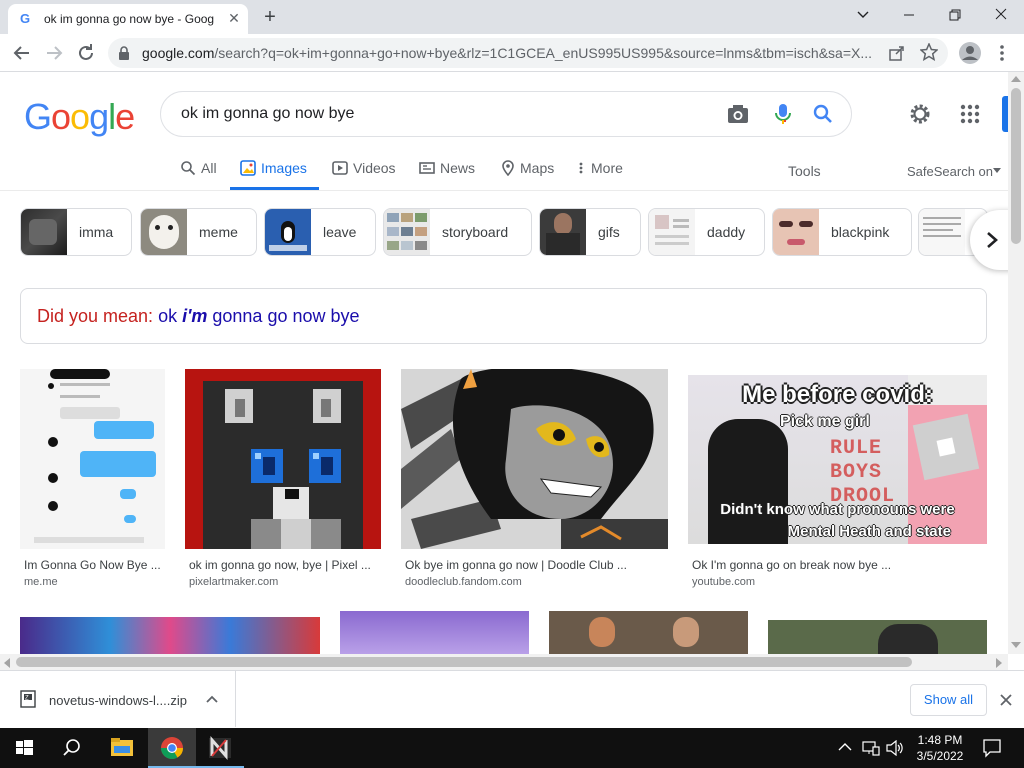  I want to click on close-download-shelf-icon, so click(1006, 700).